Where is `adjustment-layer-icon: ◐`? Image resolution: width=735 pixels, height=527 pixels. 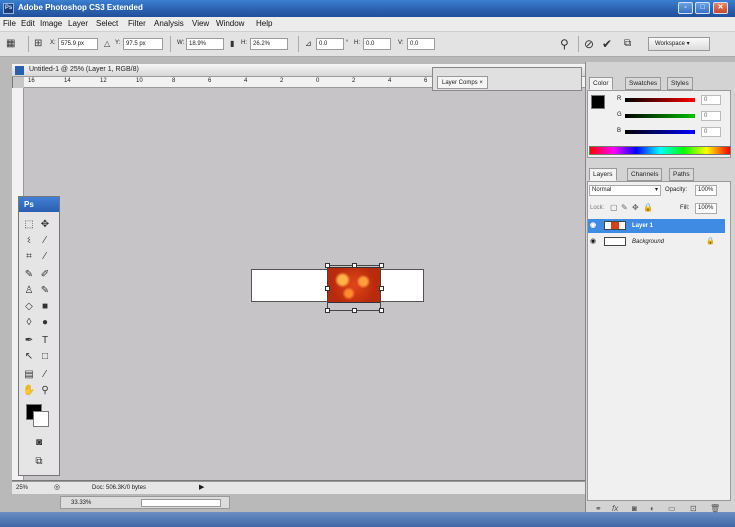 adjustment-layer-icon: ◐ is located at coordinates (652, 508).